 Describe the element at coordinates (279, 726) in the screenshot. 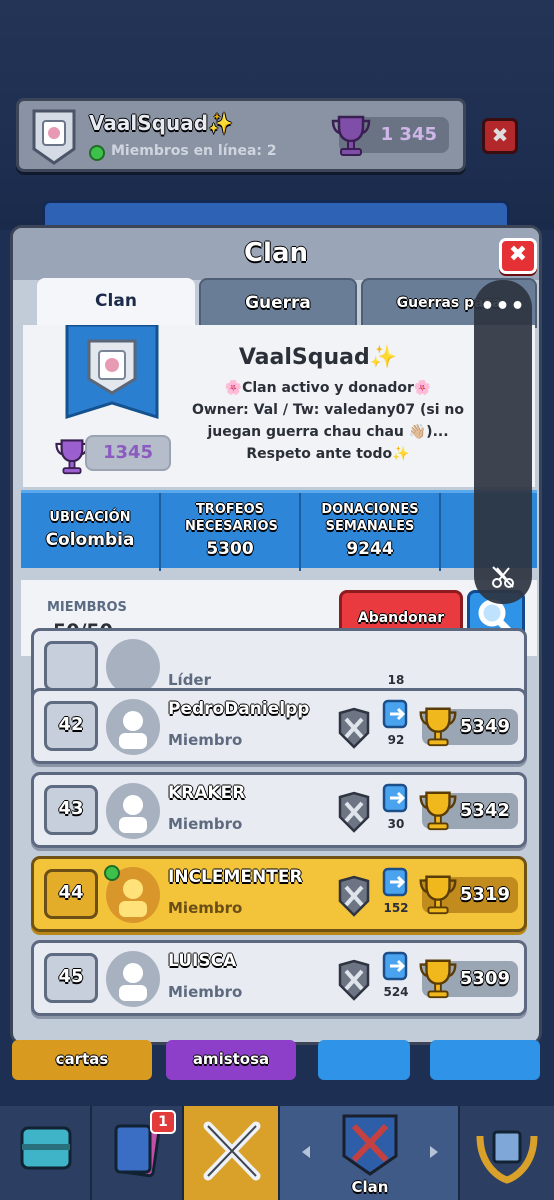

I see `table-row: 42 PedroDanielpp Miembro 92 5349` at that location.